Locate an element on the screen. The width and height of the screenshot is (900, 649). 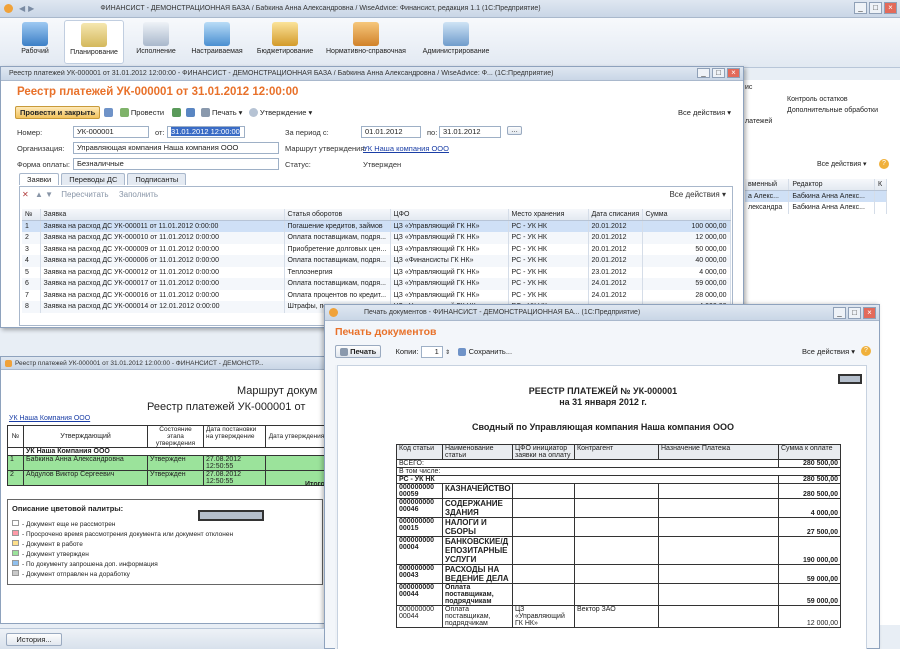
section-custom: Настраиваемая is located at coordinates (217, 38).